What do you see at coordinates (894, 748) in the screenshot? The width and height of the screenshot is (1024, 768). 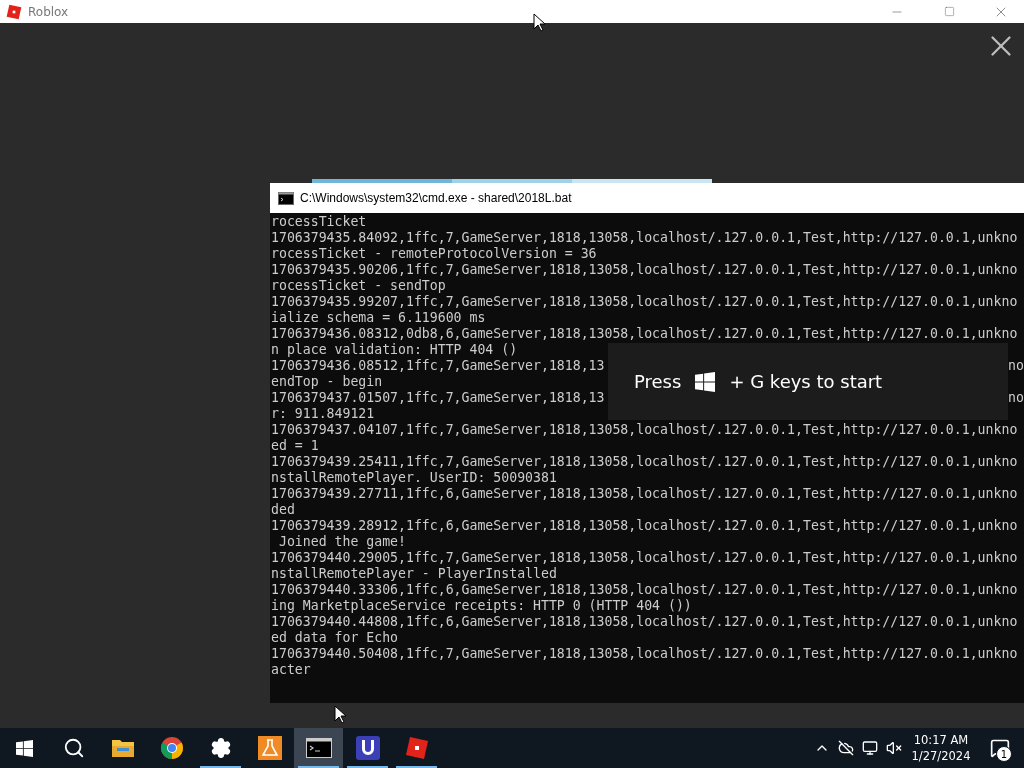 I see `volume-muted-icon` at bounding box center [894, 748].